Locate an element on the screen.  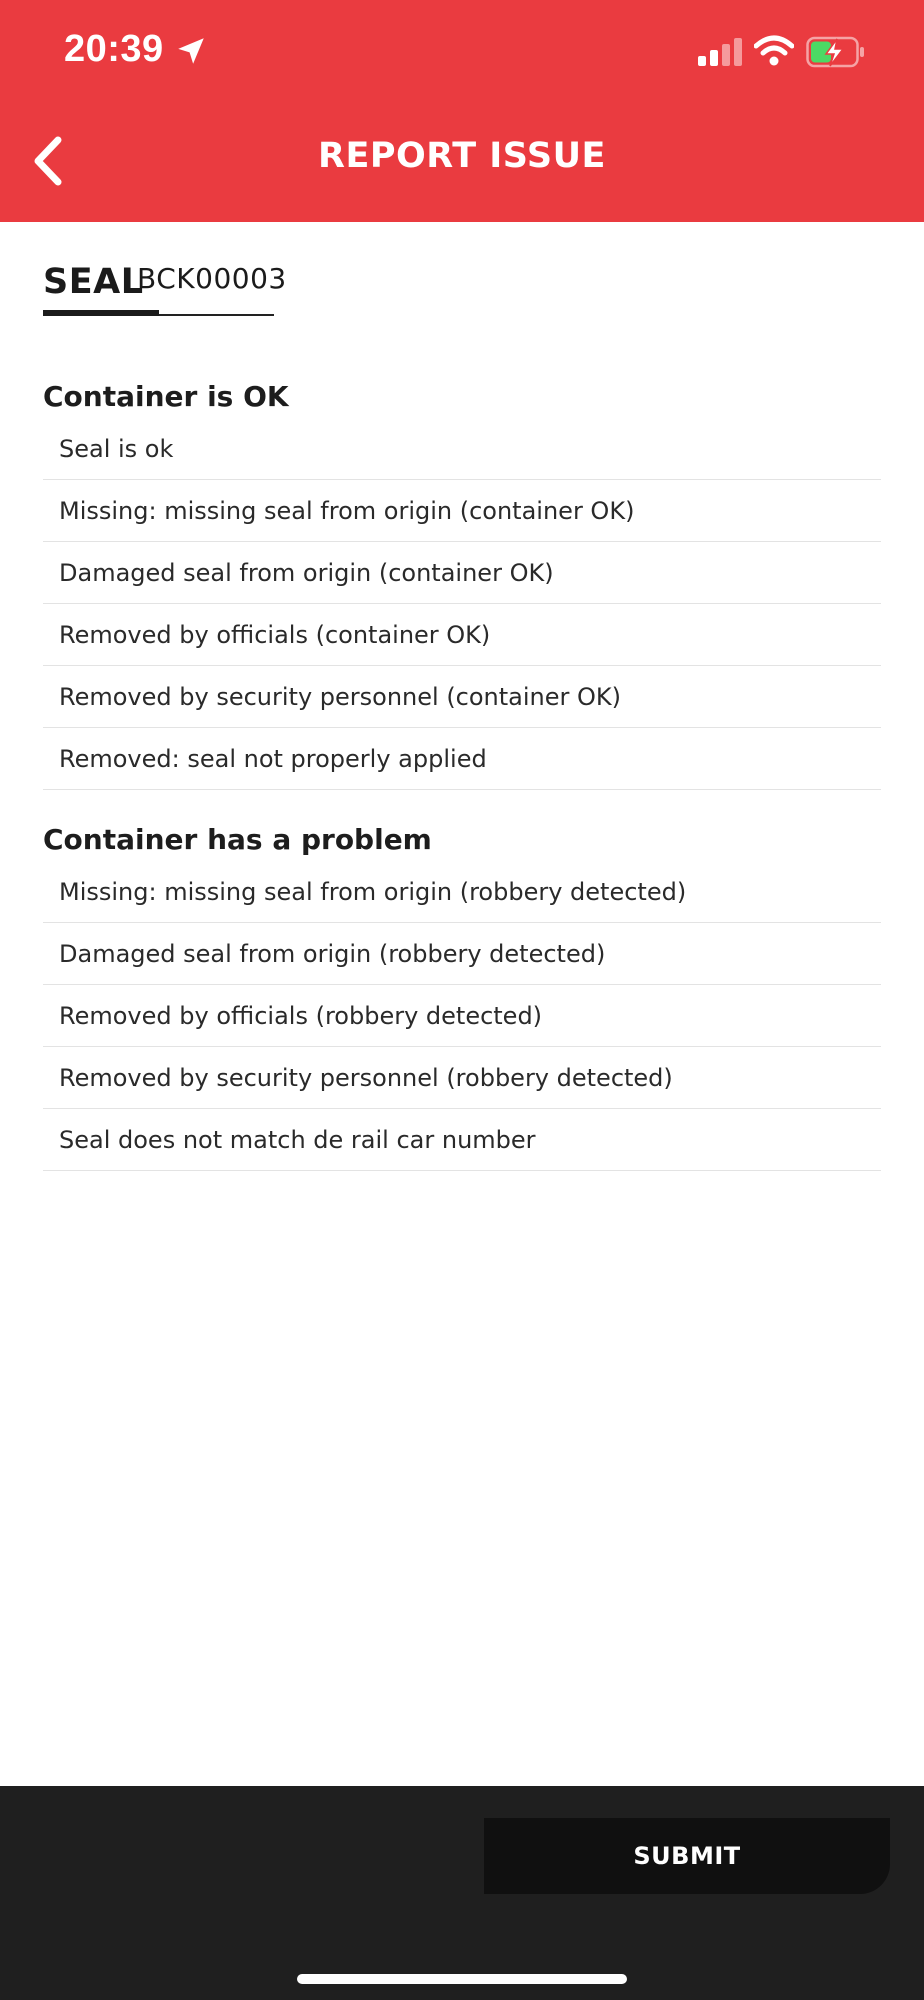
status-bar: 20:39 is located at coordinates (462, 52).